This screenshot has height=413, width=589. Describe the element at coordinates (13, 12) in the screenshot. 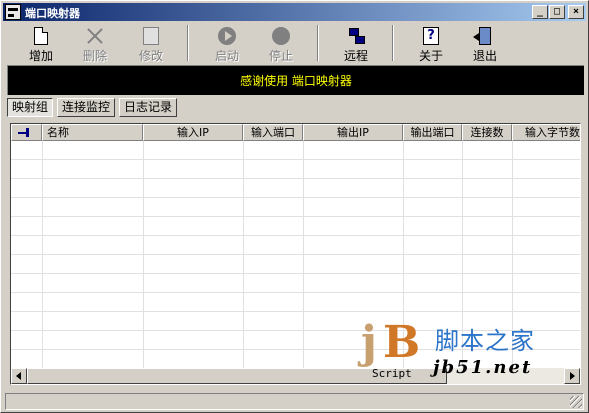

I see `app-icon` at that location.